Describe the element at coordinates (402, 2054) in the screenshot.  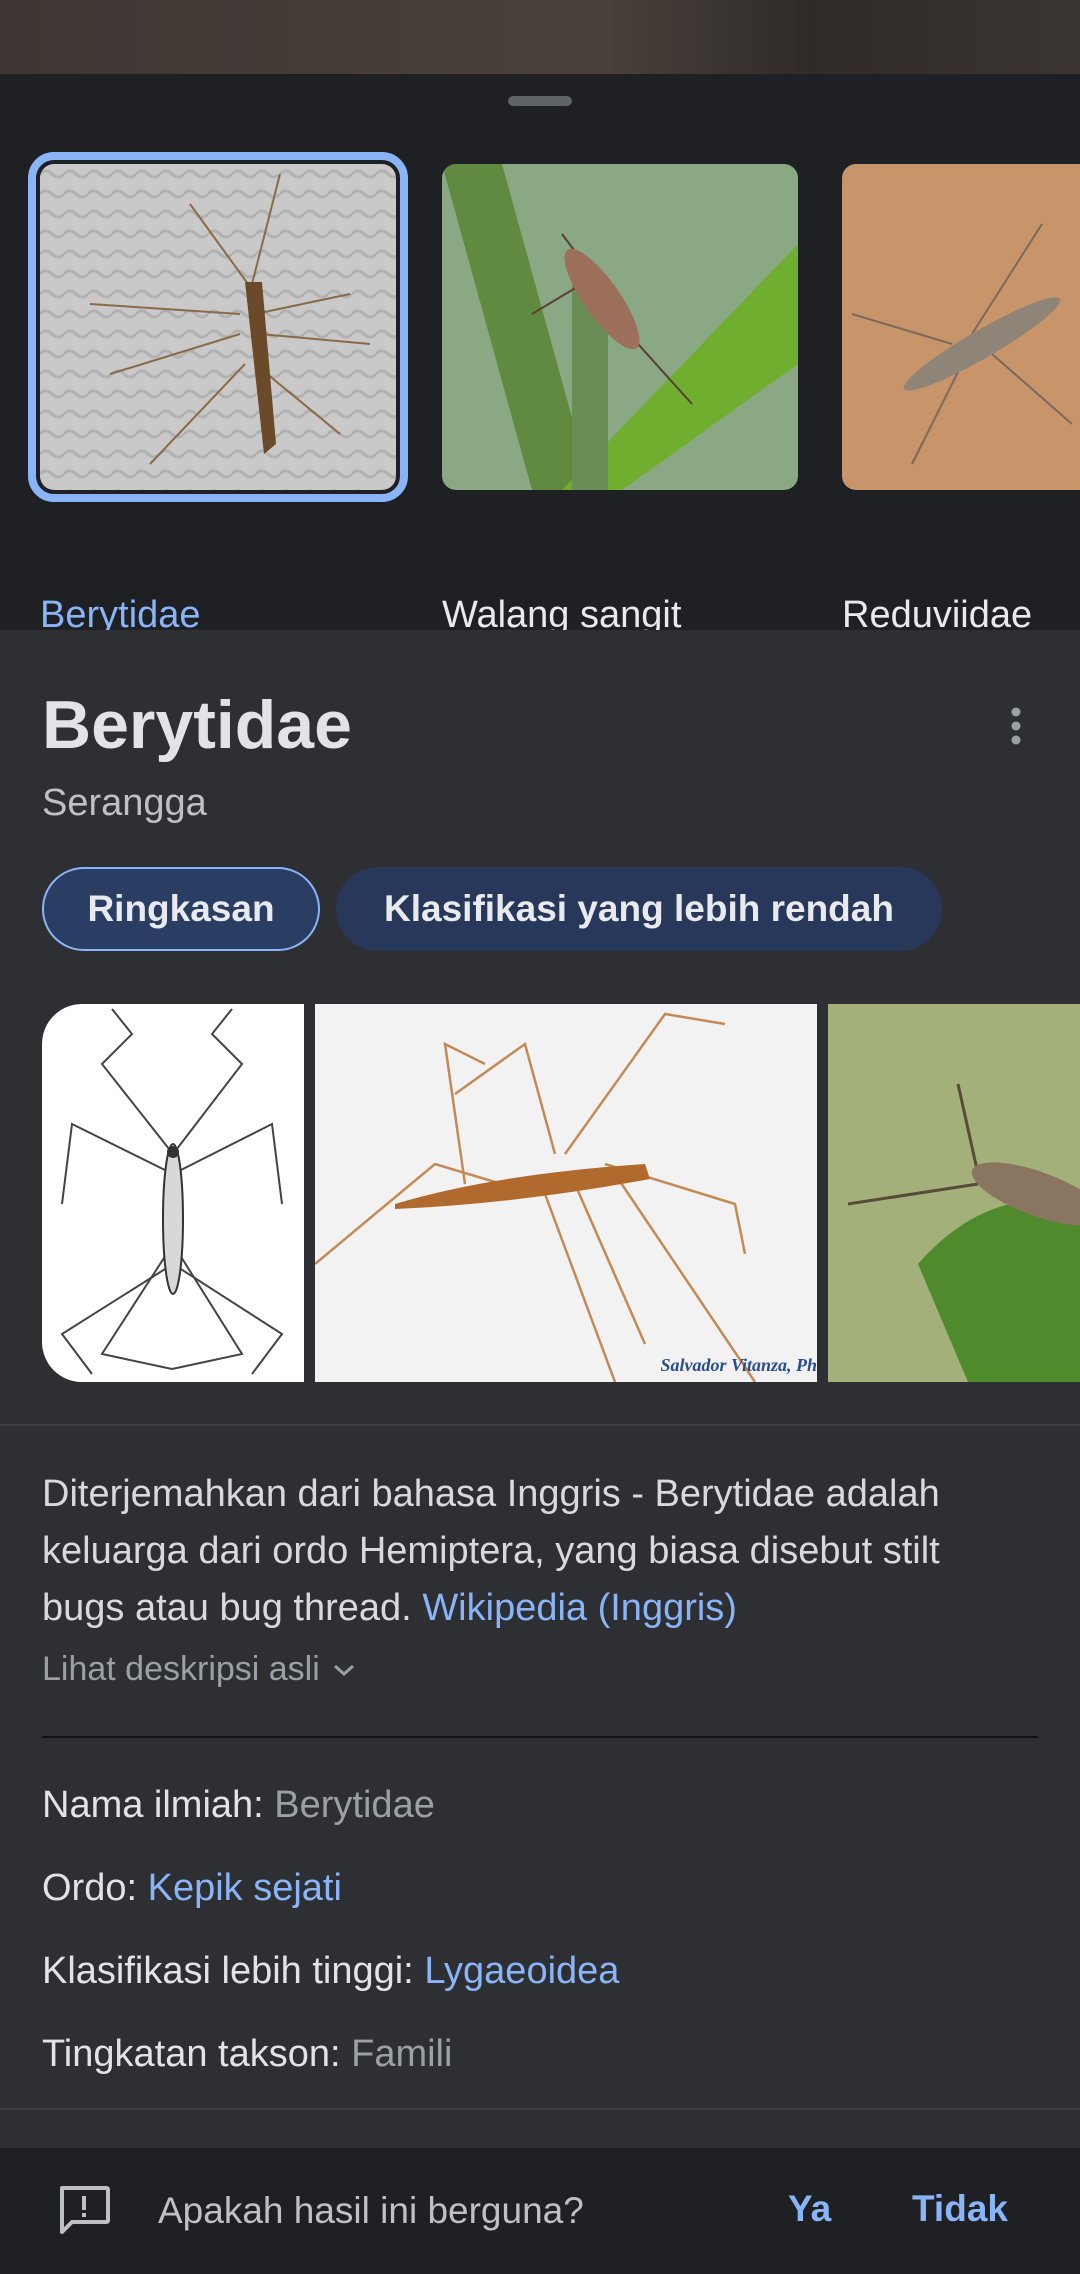
I see `fact-value: Famili` at that location.